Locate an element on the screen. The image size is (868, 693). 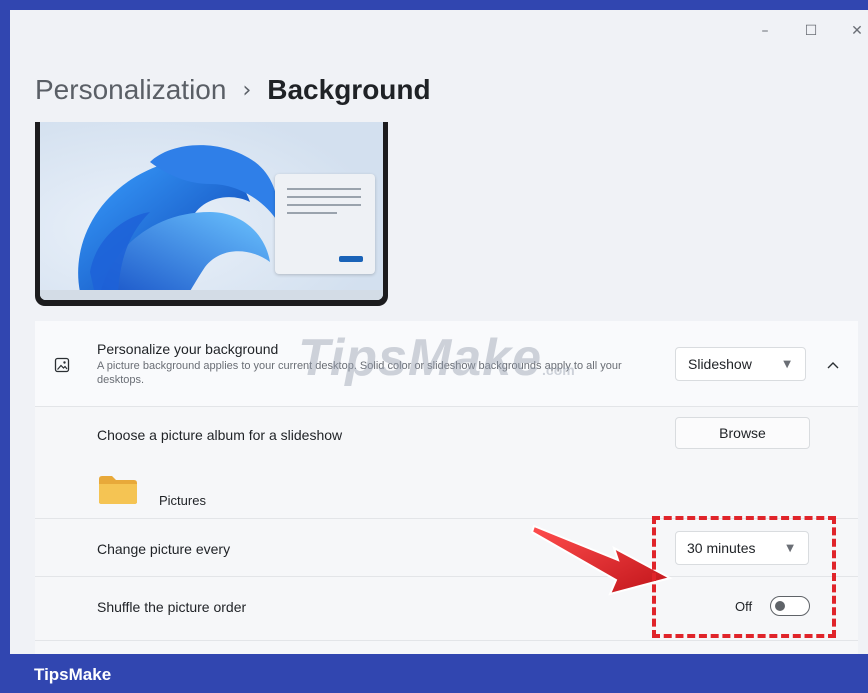
footer-bar: TipsMake is located at coordinates (434, 673).